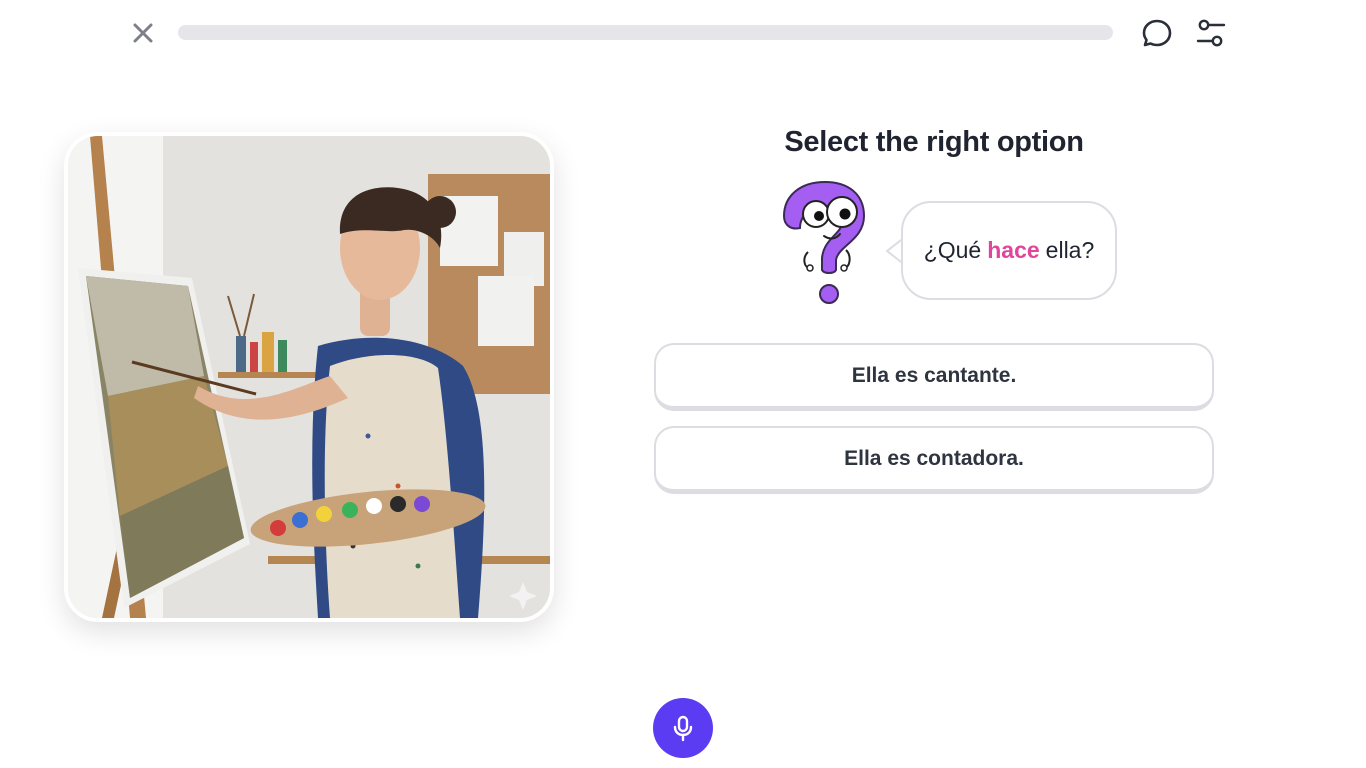  I want to click on microphone-icon, so click(683, 728).